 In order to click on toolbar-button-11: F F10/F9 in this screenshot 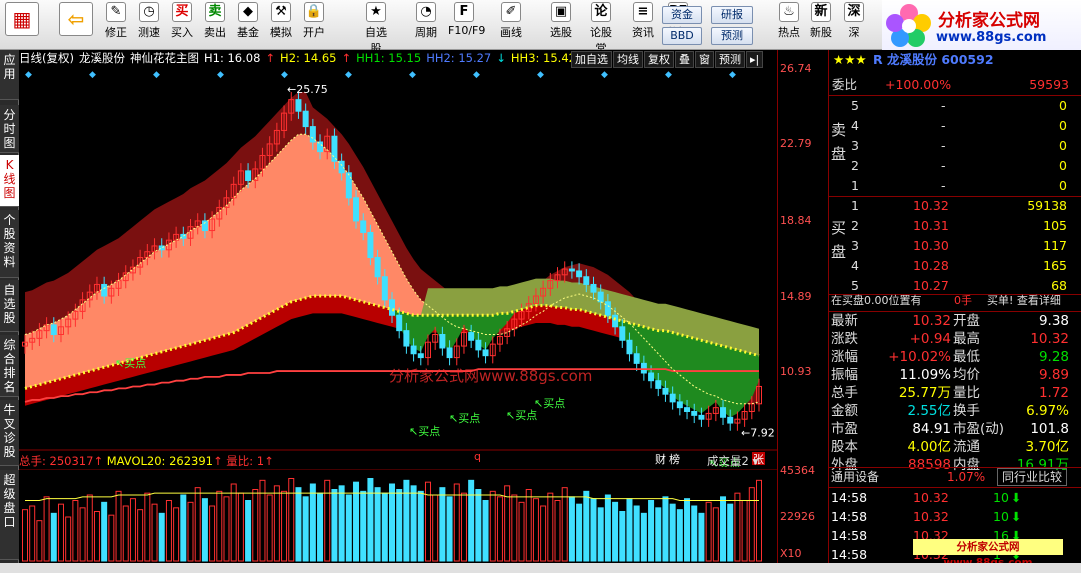, I will do `click(466, 19)`.